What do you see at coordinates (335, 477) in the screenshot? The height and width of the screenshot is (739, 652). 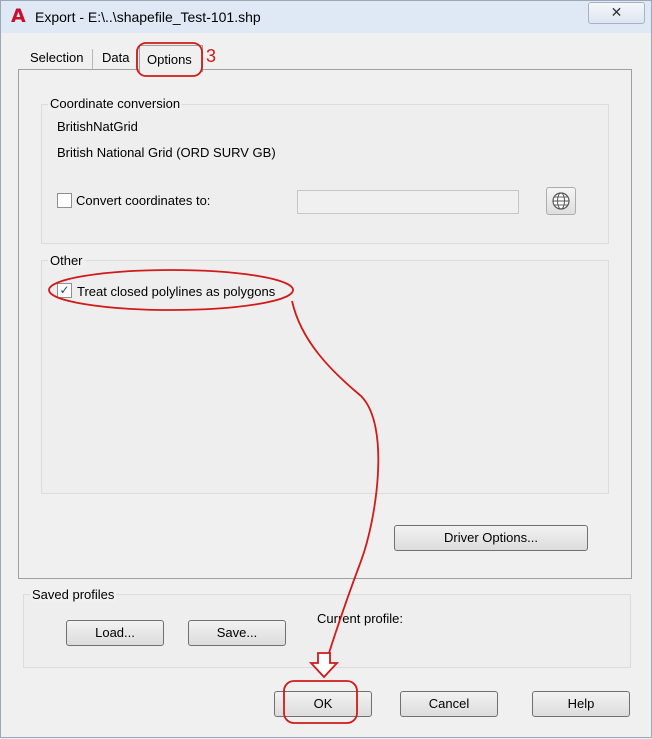 I see `annotation-curve` at bounding box center [335, 477].